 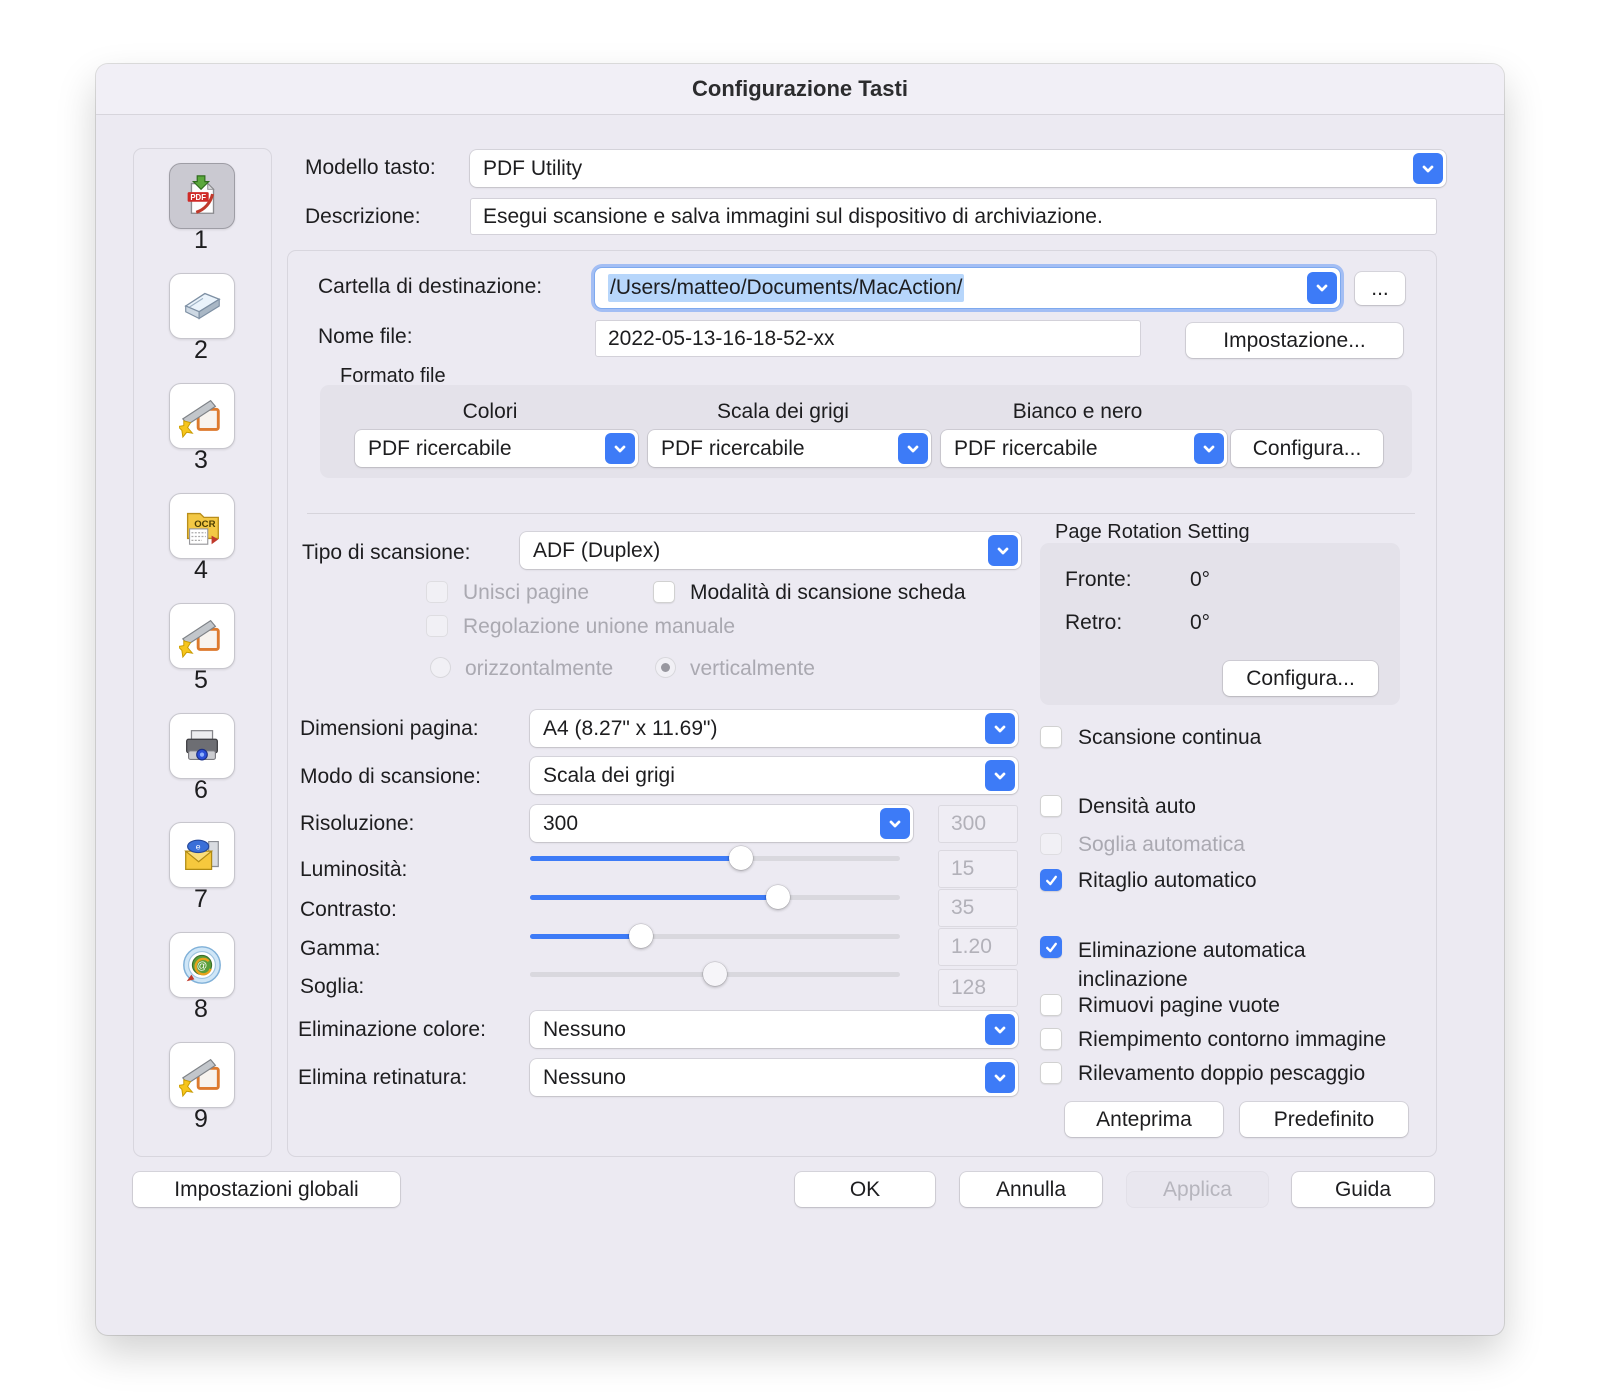 What do you see at coordinates (1167, 880) in the screenshot?
I see `auto-crop-label: Ritaglio automatico` at bounding box center [1167, 880].